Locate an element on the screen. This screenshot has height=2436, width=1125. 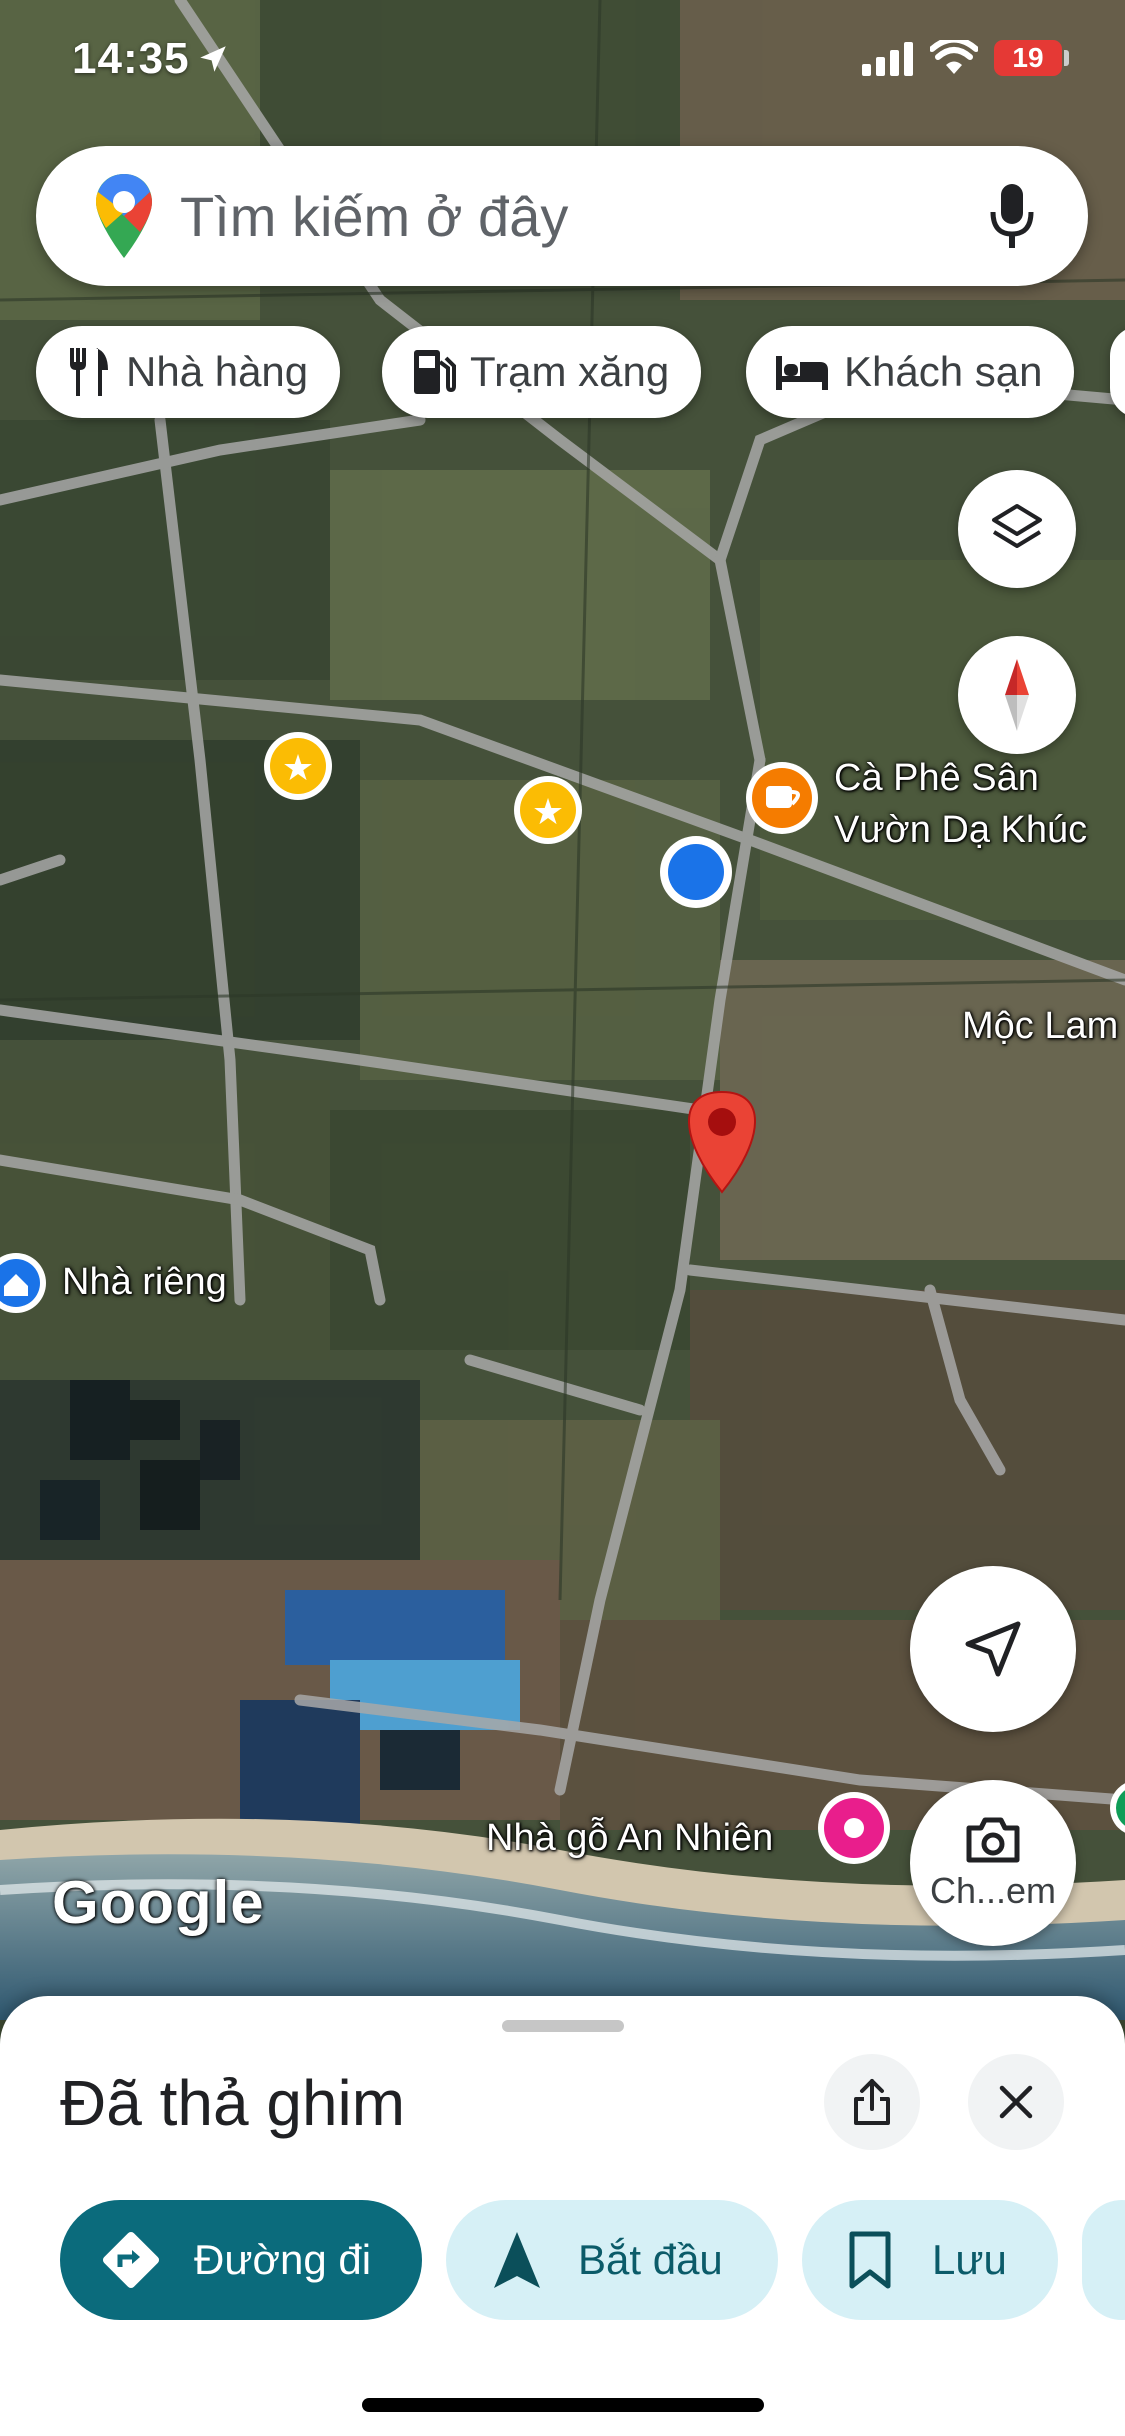
save-label: Lưu is located at coordinates (969, 2259).